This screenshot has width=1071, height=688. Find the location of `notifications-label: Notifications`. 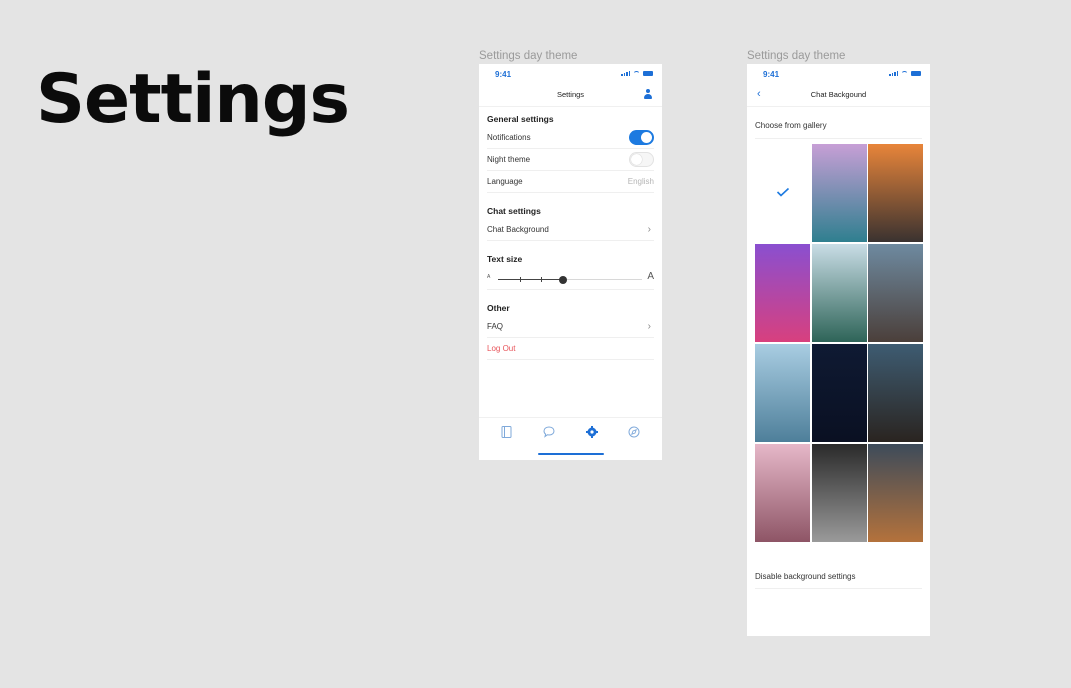

notifications-label: Notifications is located at coordinates (509, 137).